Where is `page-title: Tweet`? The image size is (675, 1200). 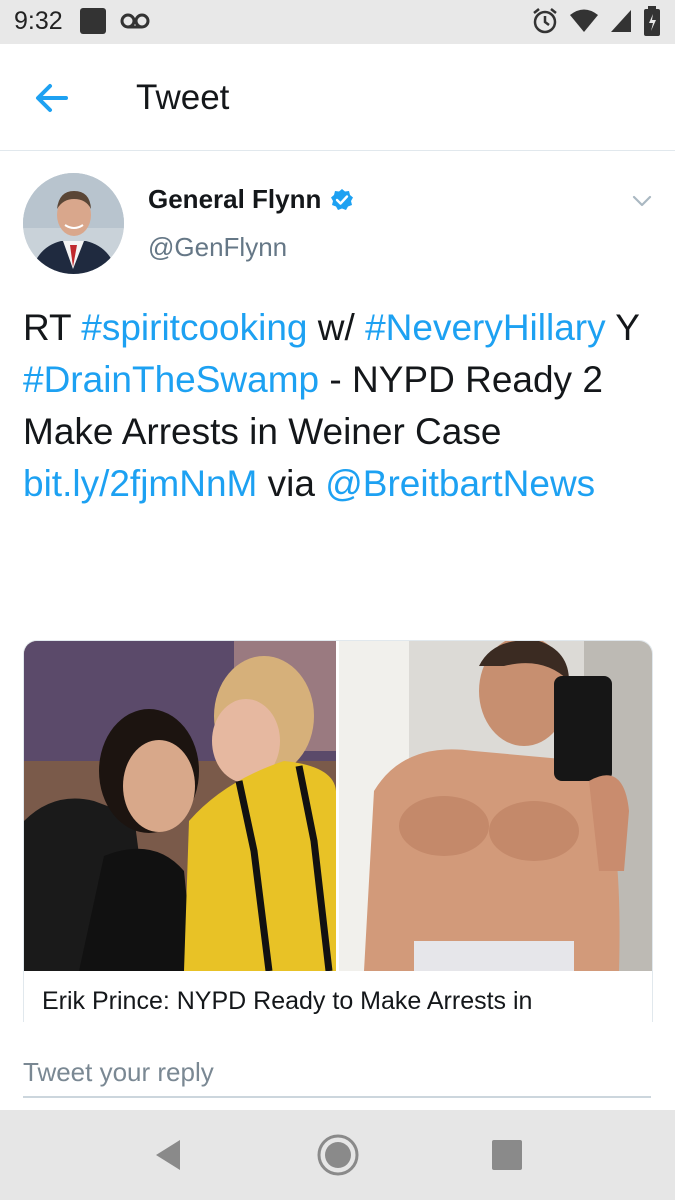 page-title: Tweet is located at coordinates (183, 97).